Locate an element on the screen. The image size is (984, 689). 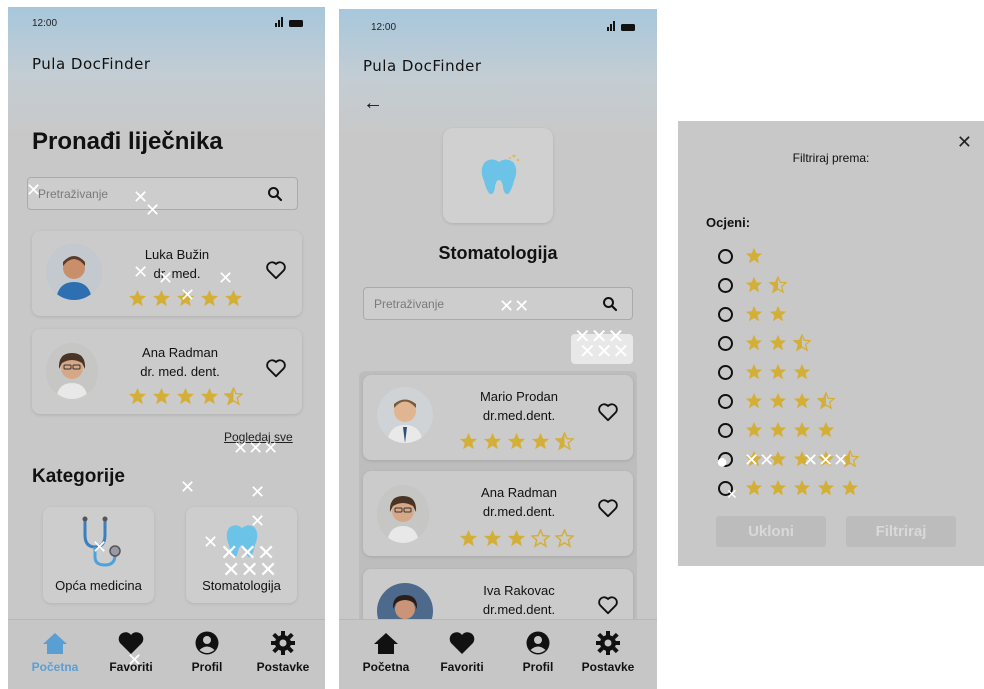
back-arrow-icon: ← is located at coordinates (373, 103).